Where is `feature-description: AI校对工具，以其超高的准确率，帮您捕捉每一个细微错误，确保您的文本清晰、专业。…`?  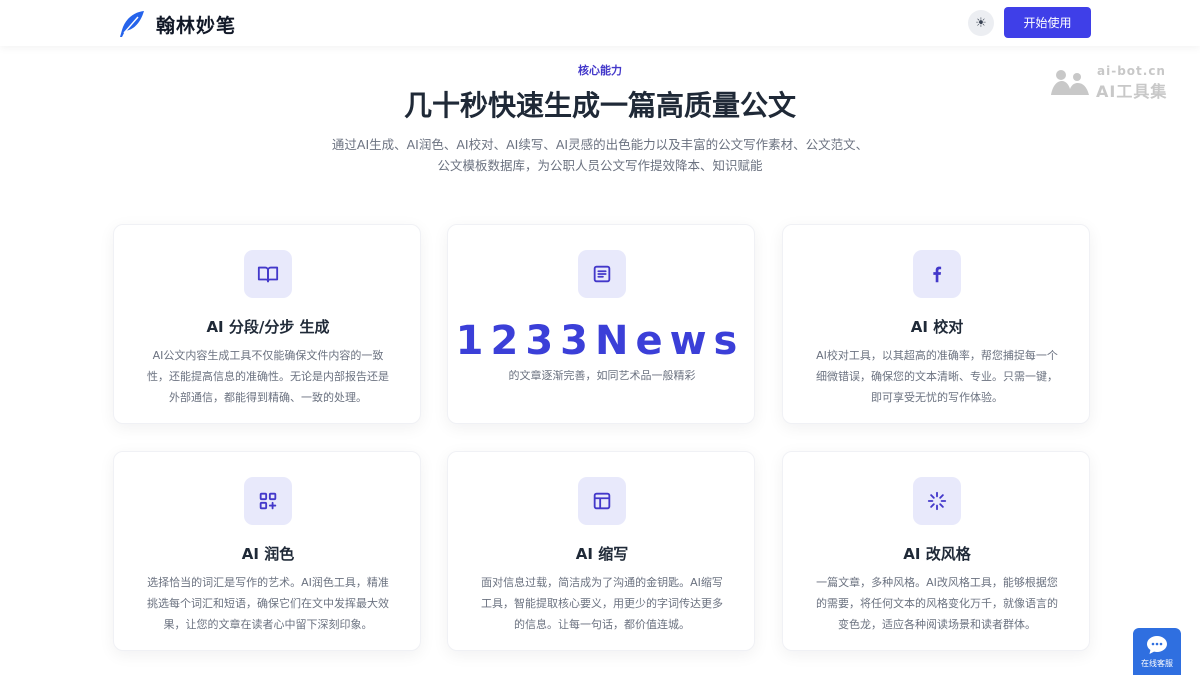 feature-description: AI校对工具，以其超高的准确率，帮您捕捉每一个细微错误，确保您的文本清晰、专业。… is located at coordinates (937, 376).